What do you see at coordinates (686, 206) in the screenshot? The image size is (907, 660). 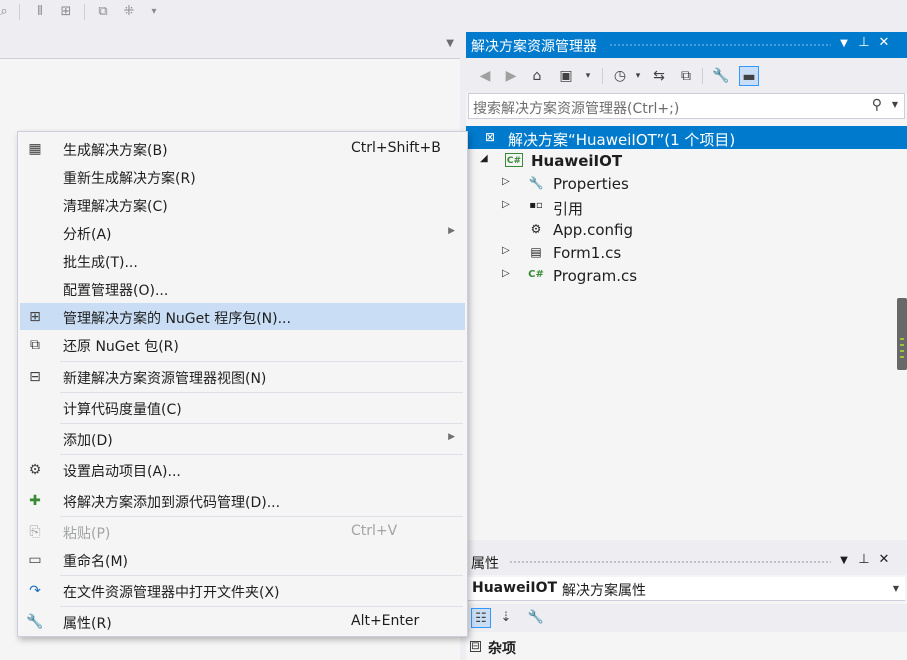 I see `tree-item-references: ▷ ▪▫ 引用` at bounding box center [686, 206].